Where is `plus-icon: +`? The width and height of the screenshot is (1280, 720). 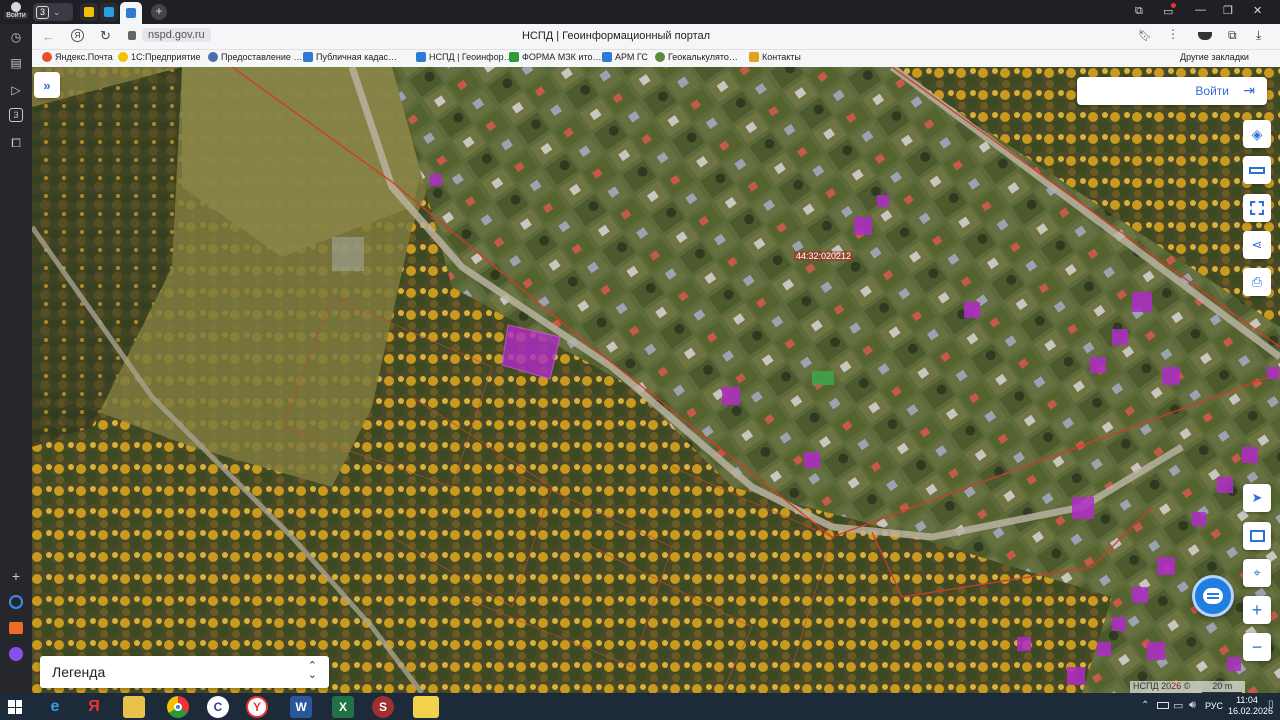 plus-icon: + is located at coordinates (1257, 609).